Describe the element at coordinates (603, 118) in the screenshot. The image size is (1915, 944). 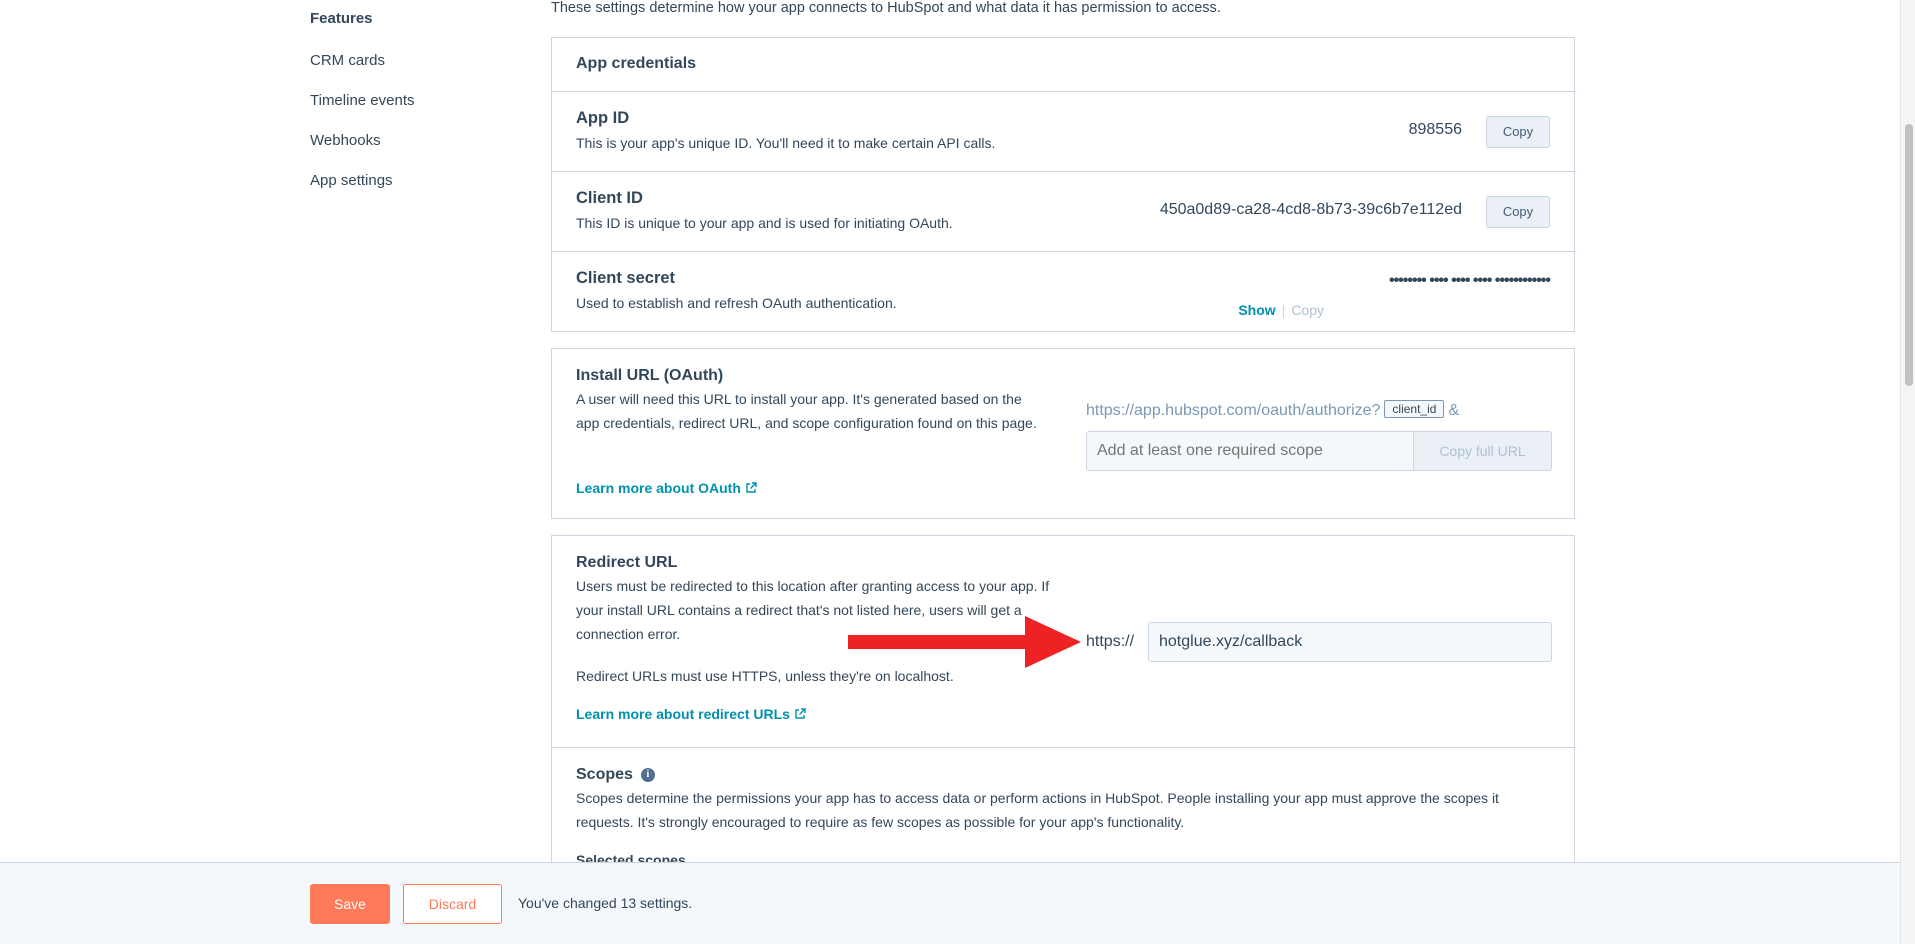
I see `app-id-title: App ID` at that location.